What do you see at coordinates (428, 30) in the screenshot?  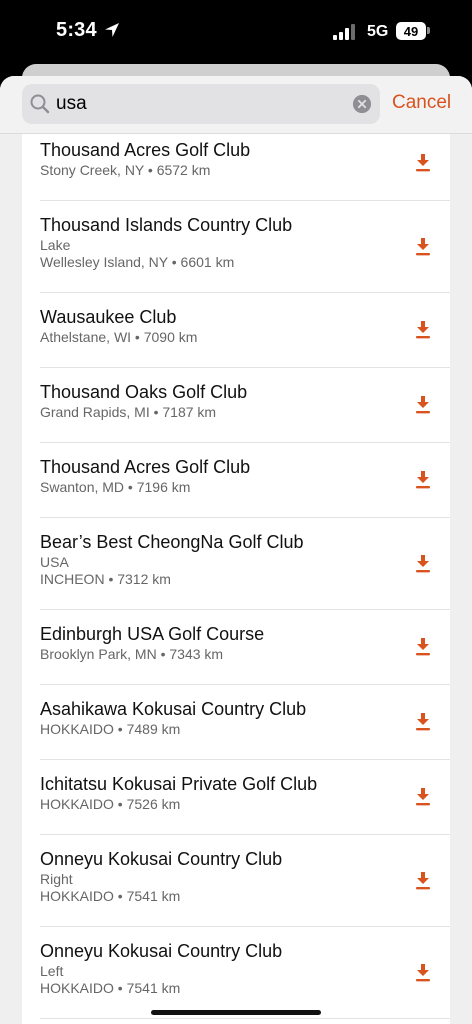 I see `battery-cap` at bounding box center [428, 30].